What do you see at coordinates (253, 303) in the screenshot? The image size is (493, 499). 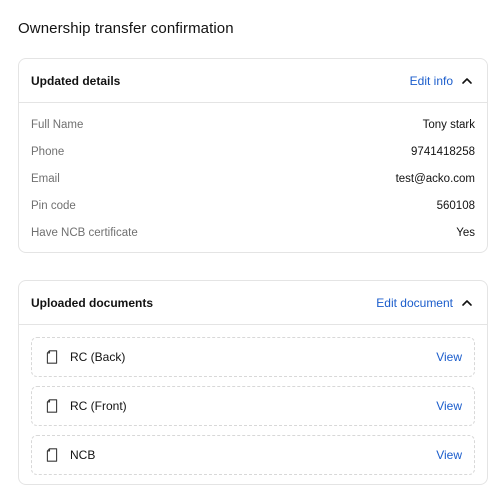 I see `uploaded-documents-header: Uploaded documents Edit document` at bounding box center [253, 303].